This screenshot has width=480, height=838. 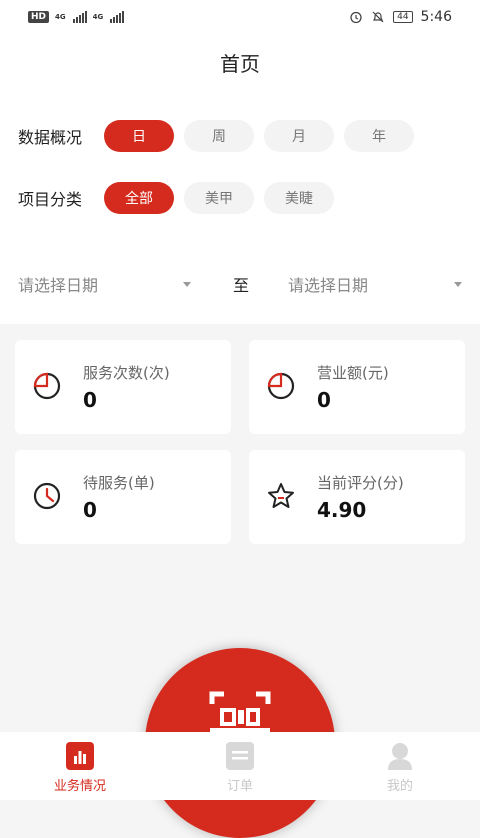 I want to click on bottom-tab-bar: 业务情况 订单 我的, so click(x=240, y=766).